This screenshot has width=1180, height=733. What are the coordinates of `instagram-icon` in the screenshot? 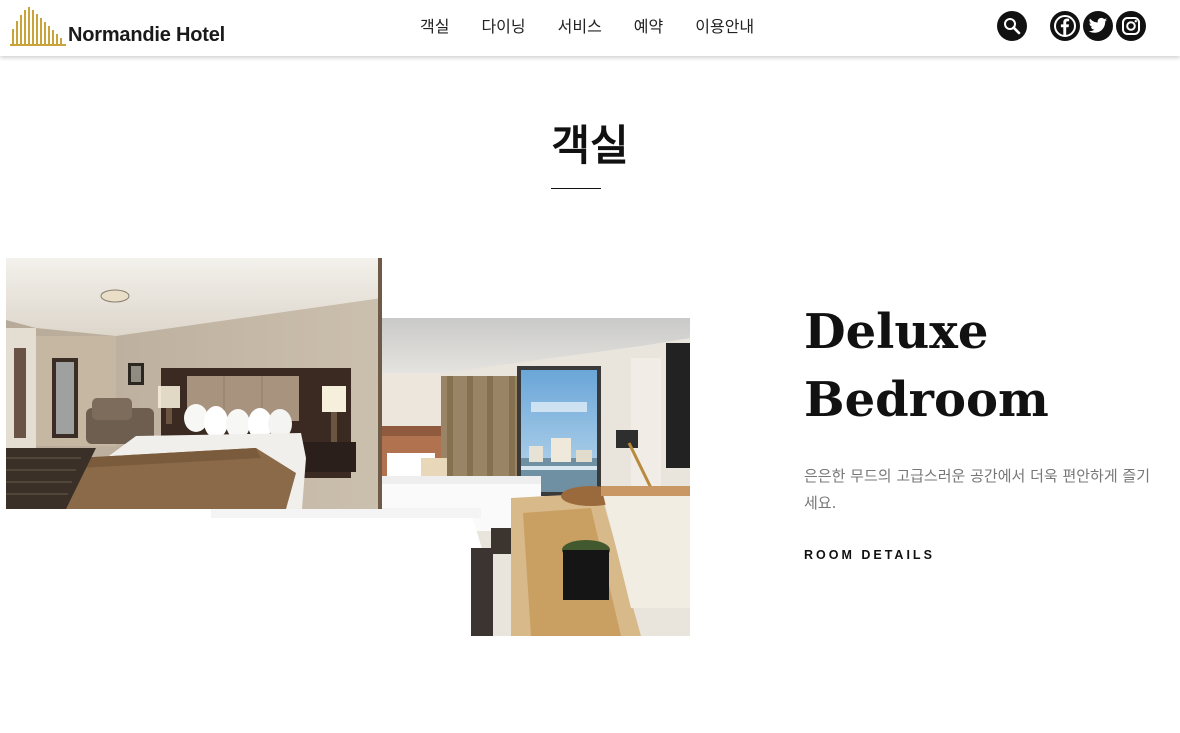 It's located at (1131, 26).